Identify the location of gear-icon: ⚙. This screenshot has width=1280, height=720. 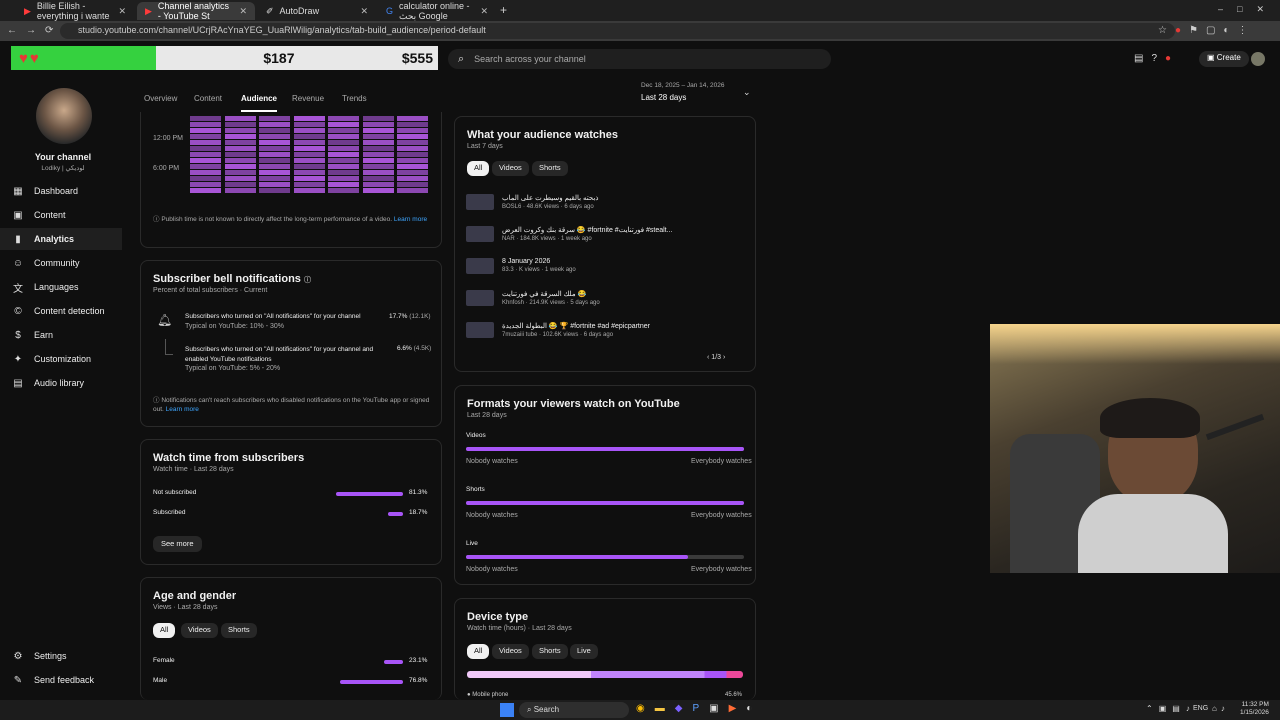
(18, 656).